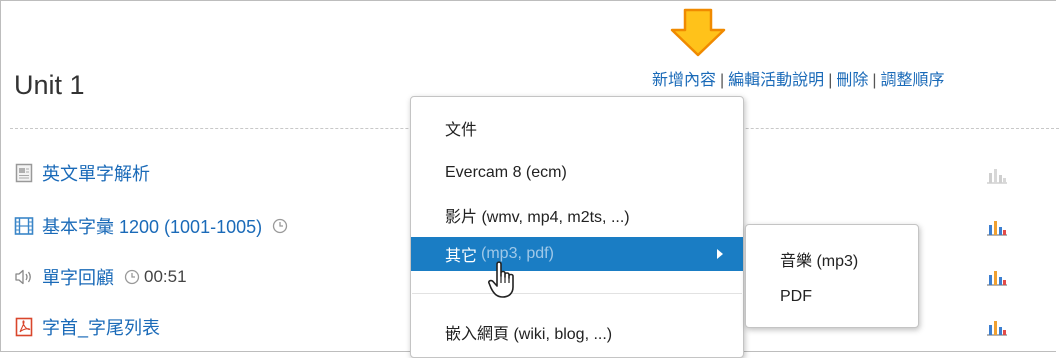 Image resolution: width=1059 pixels, height=358 pixels. I want to click on menu-divider, so click(577, 293).